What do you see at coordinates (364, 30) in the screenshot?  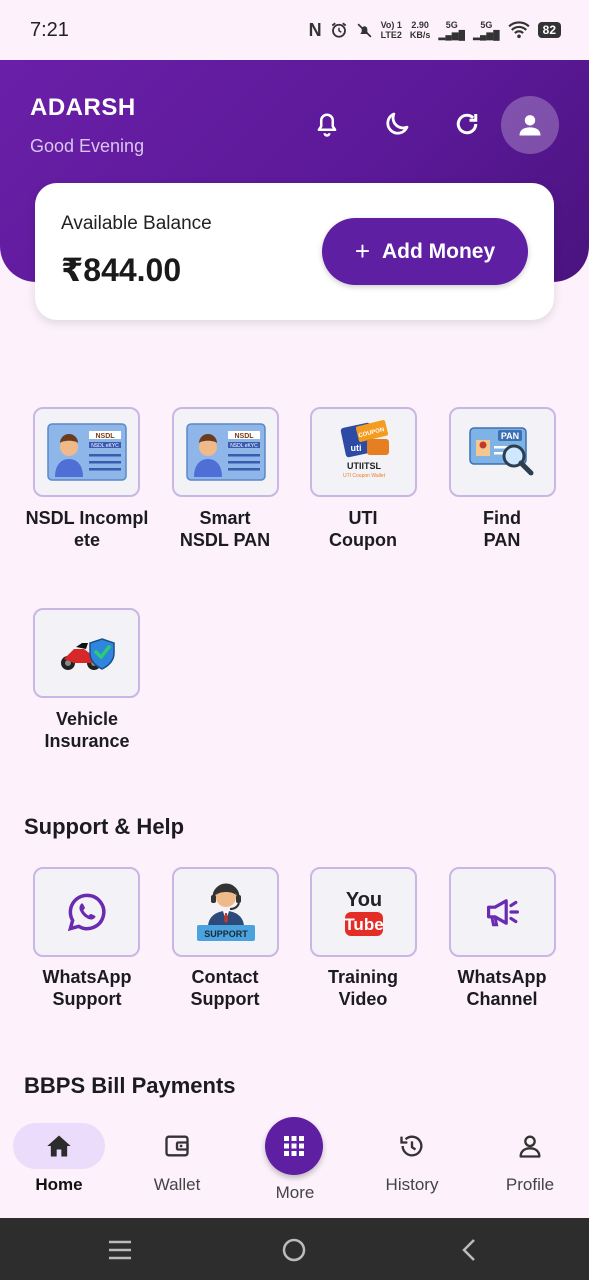 I see `mute-bell-icon` at bounding box center [364, 30].